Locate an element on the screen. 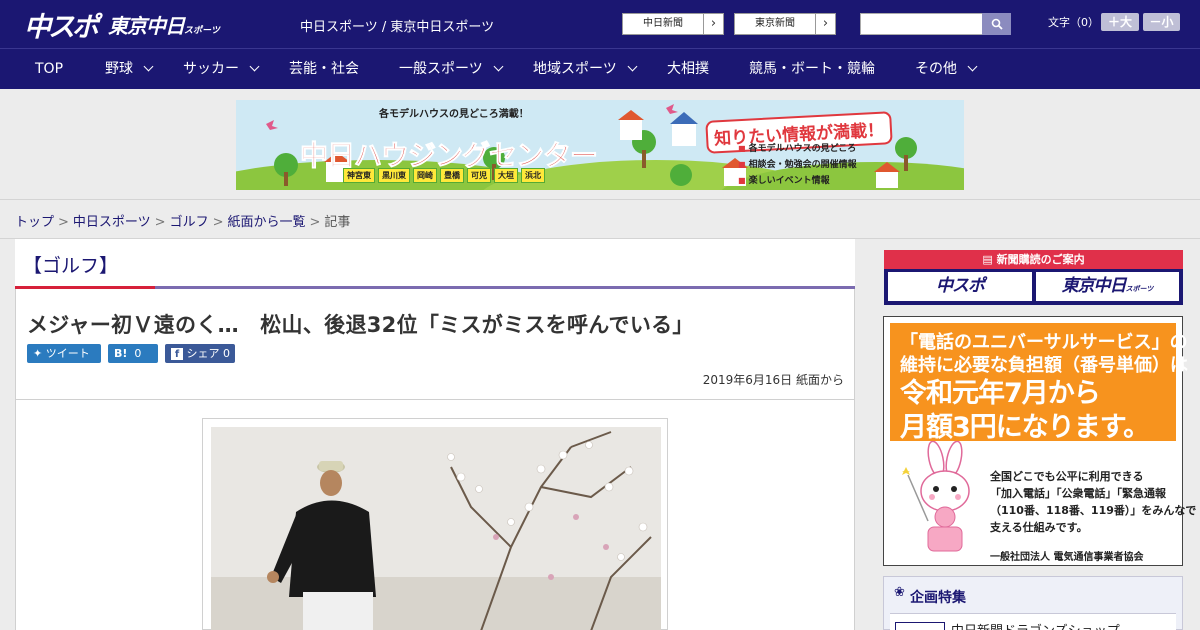 Image resolution: width=1200 pixels, height=630 pixels. banner-town: 可児 is located at coordinates (479, 175).